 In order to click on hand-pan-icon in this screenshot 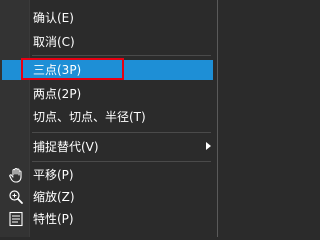, I will do `click(16, 175)`.